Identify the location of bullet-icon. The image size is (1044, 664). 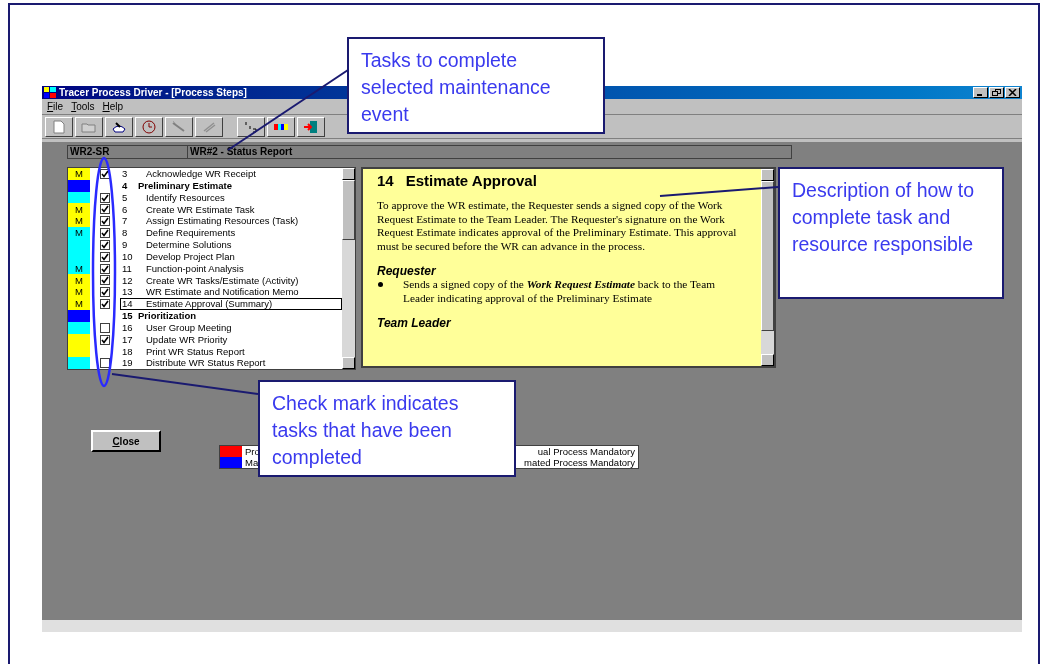
(380, 284).